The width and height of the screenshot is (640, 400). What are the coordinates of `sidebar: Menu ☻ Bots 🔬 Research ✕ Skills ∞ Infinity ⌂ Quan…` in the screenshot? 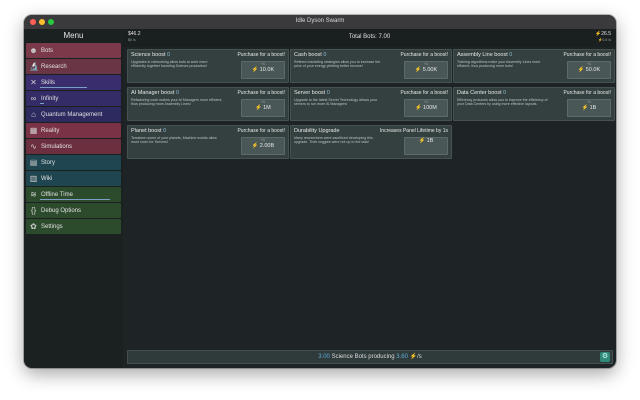 It's located at (73, 198).